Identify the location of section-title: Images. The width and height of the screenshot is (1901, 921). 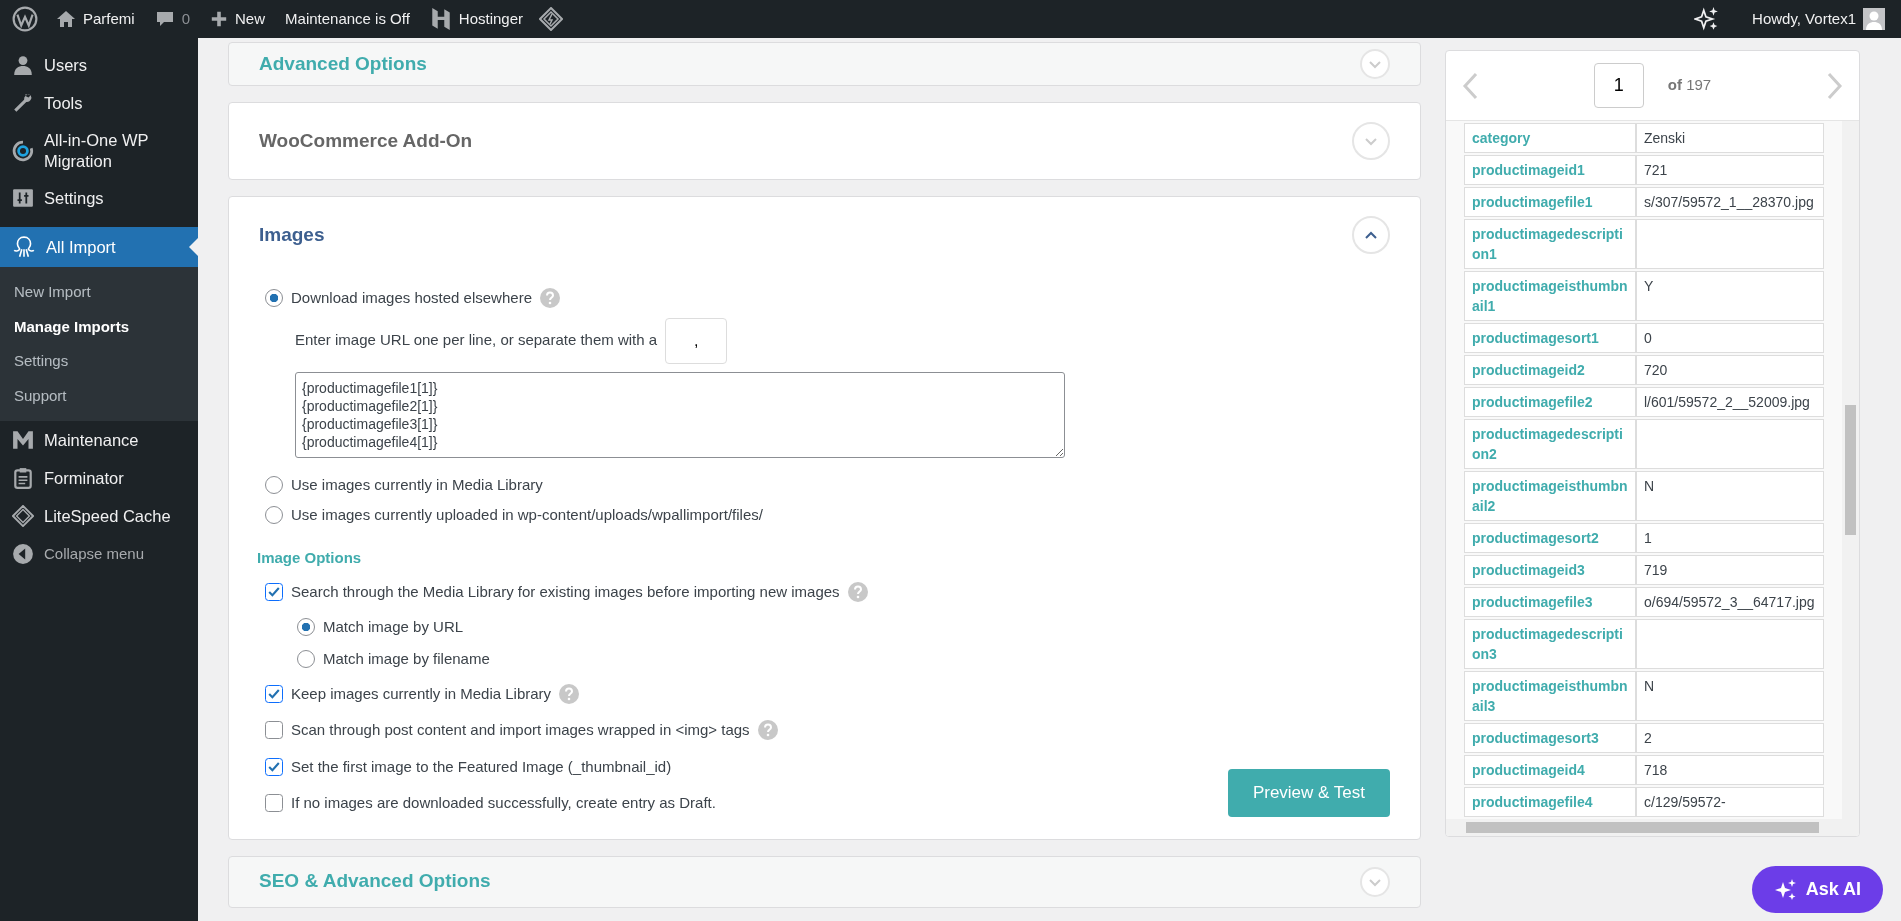
(292, 235).